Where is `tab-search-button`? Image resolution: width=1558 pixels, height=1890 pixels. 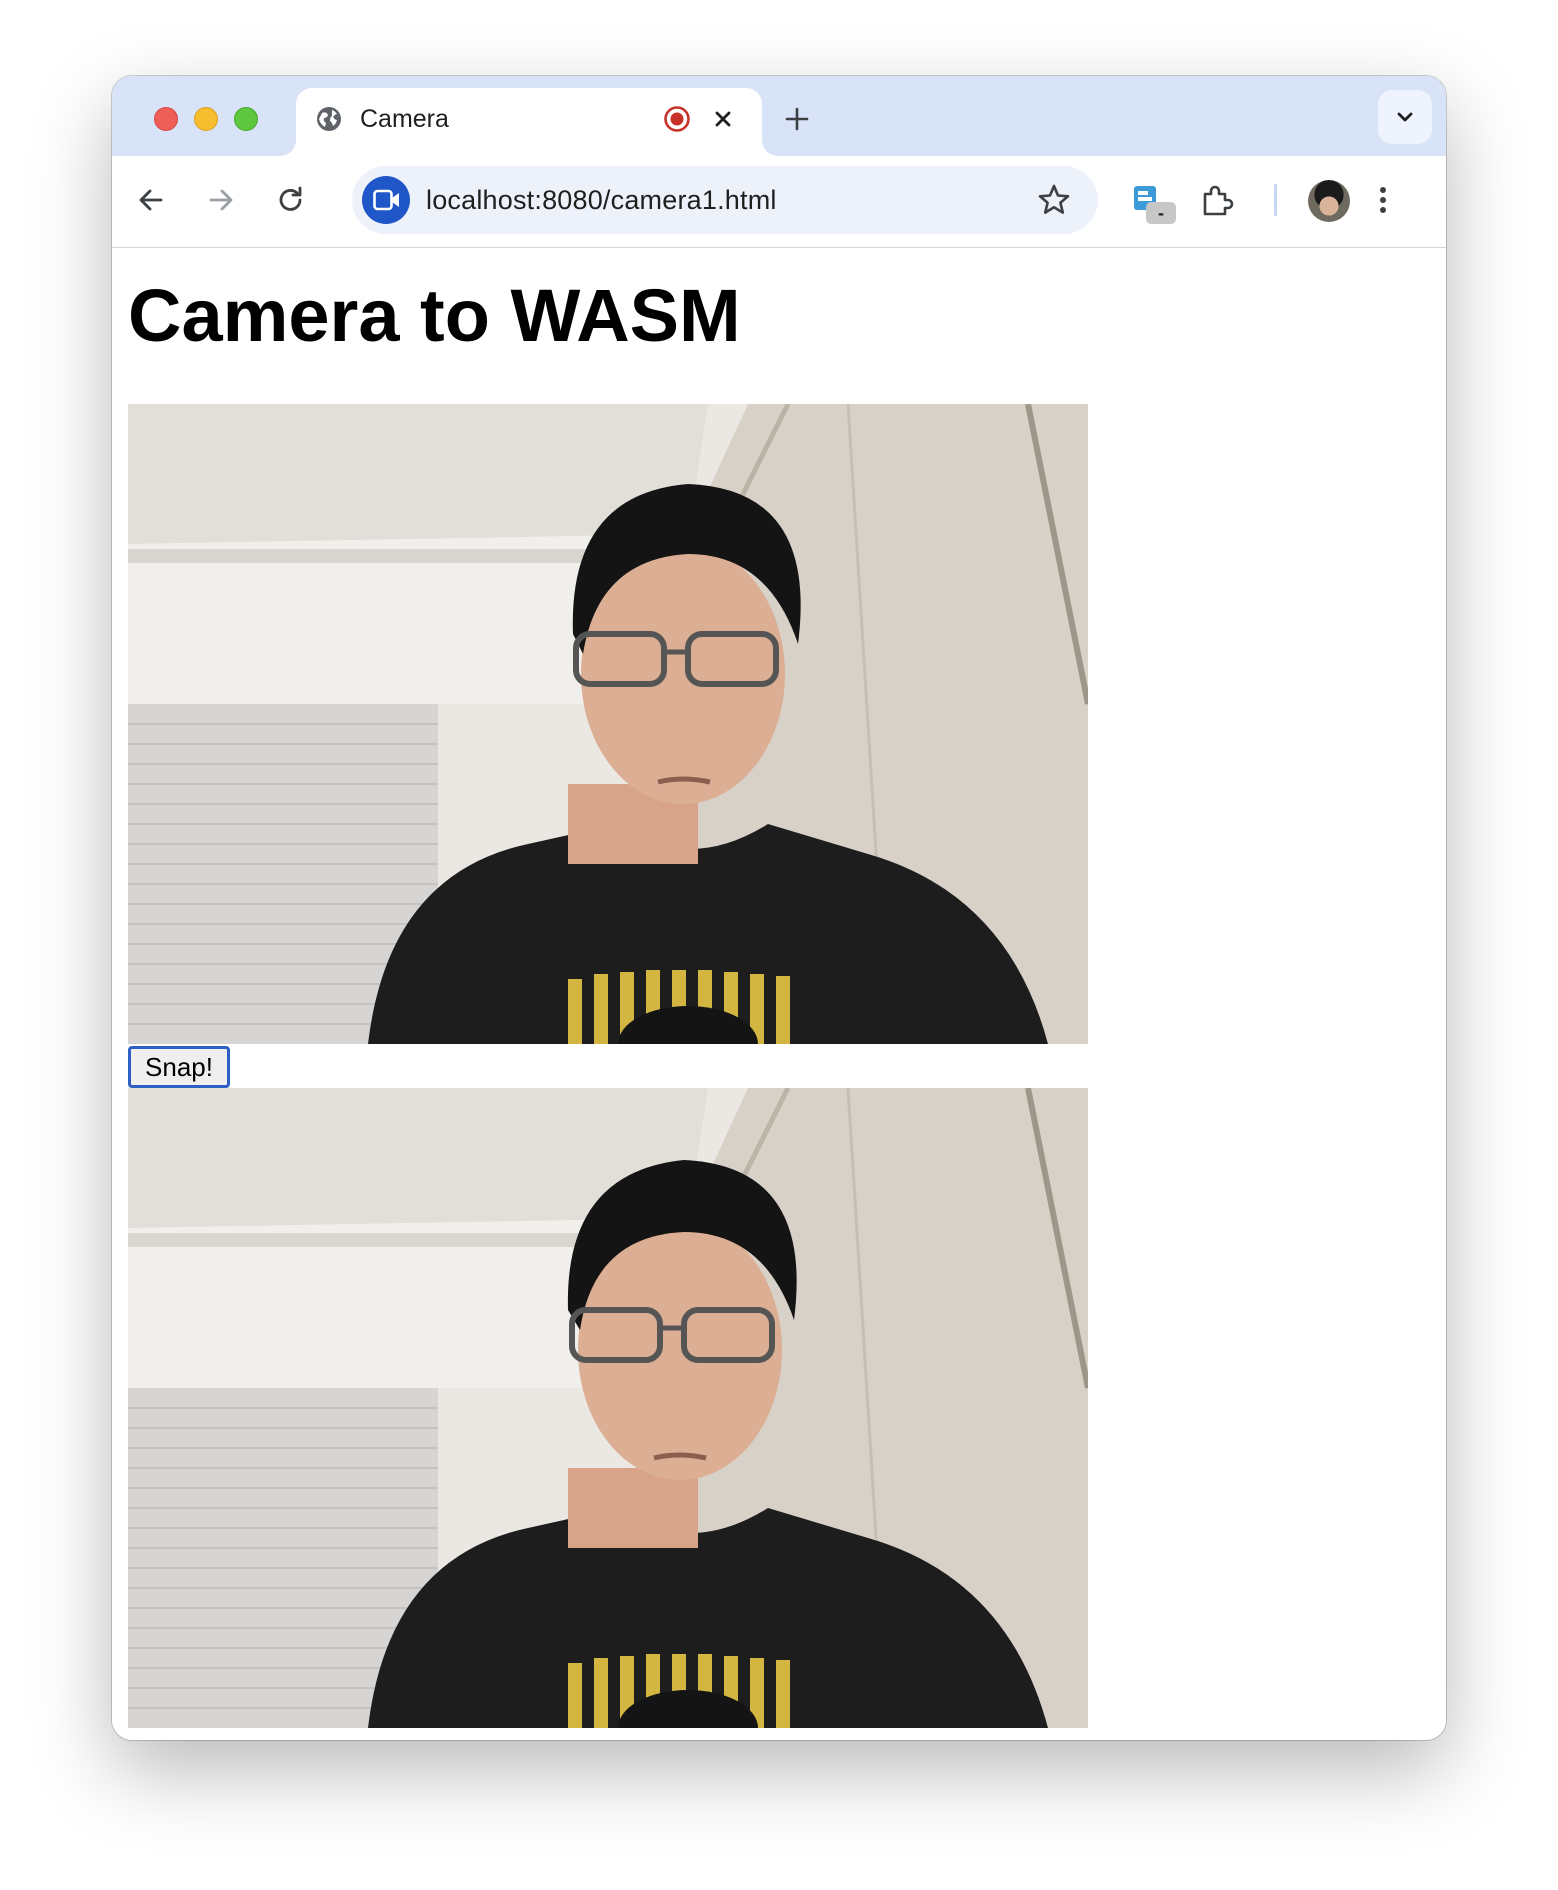
tab-search-button is located at coordinates (1405, 117).